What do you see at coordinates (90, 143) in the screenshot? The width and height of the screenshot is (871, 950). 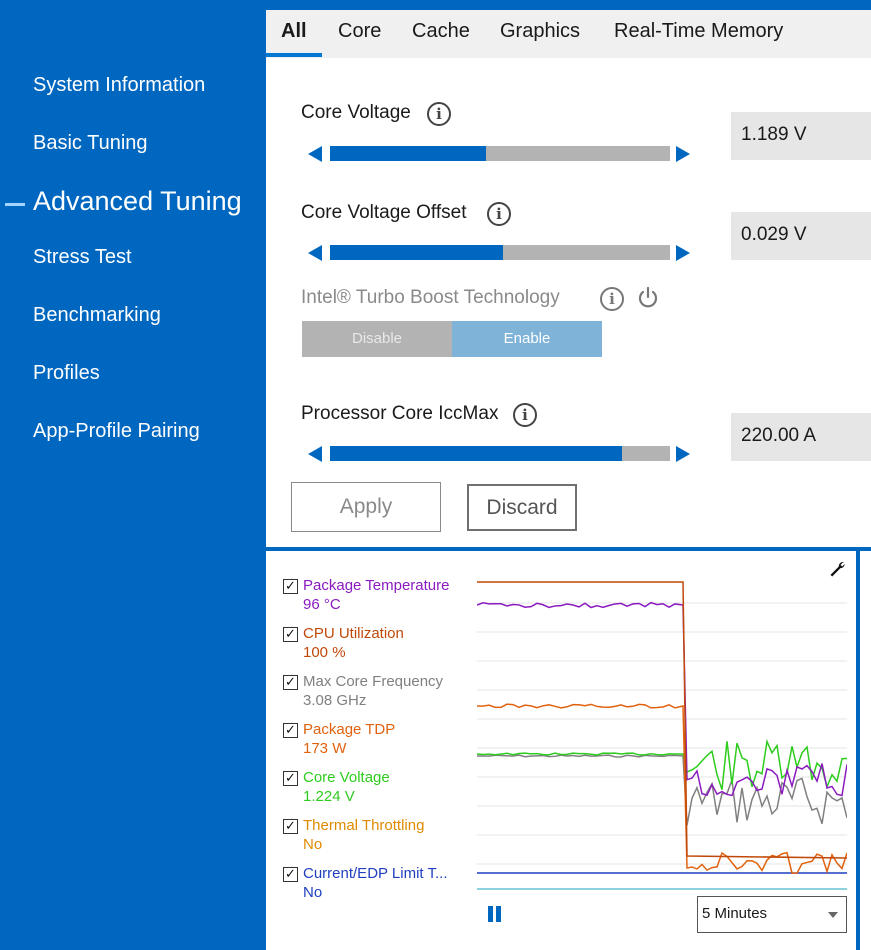 I see `sidebar-item-basic-tuning: Basic Tuning` at bounding box center [90, 143].